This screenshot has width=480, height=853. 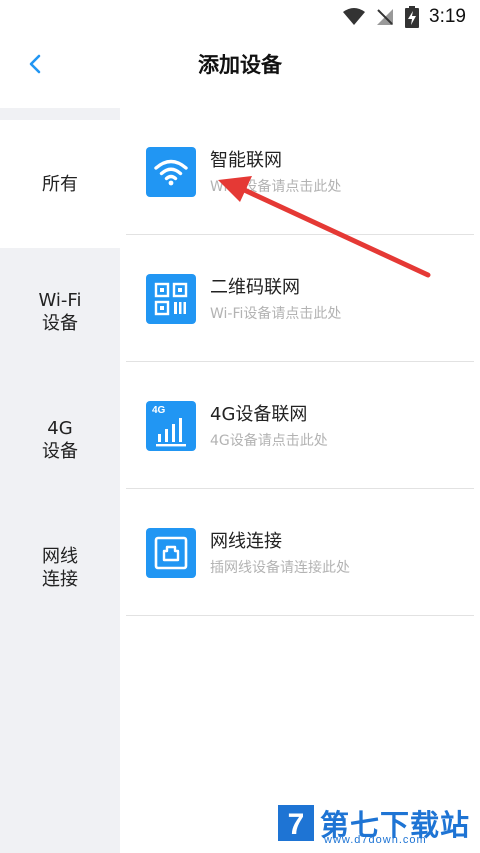 I want to click on option-title: 智能联网, so click(x=246, y=160).